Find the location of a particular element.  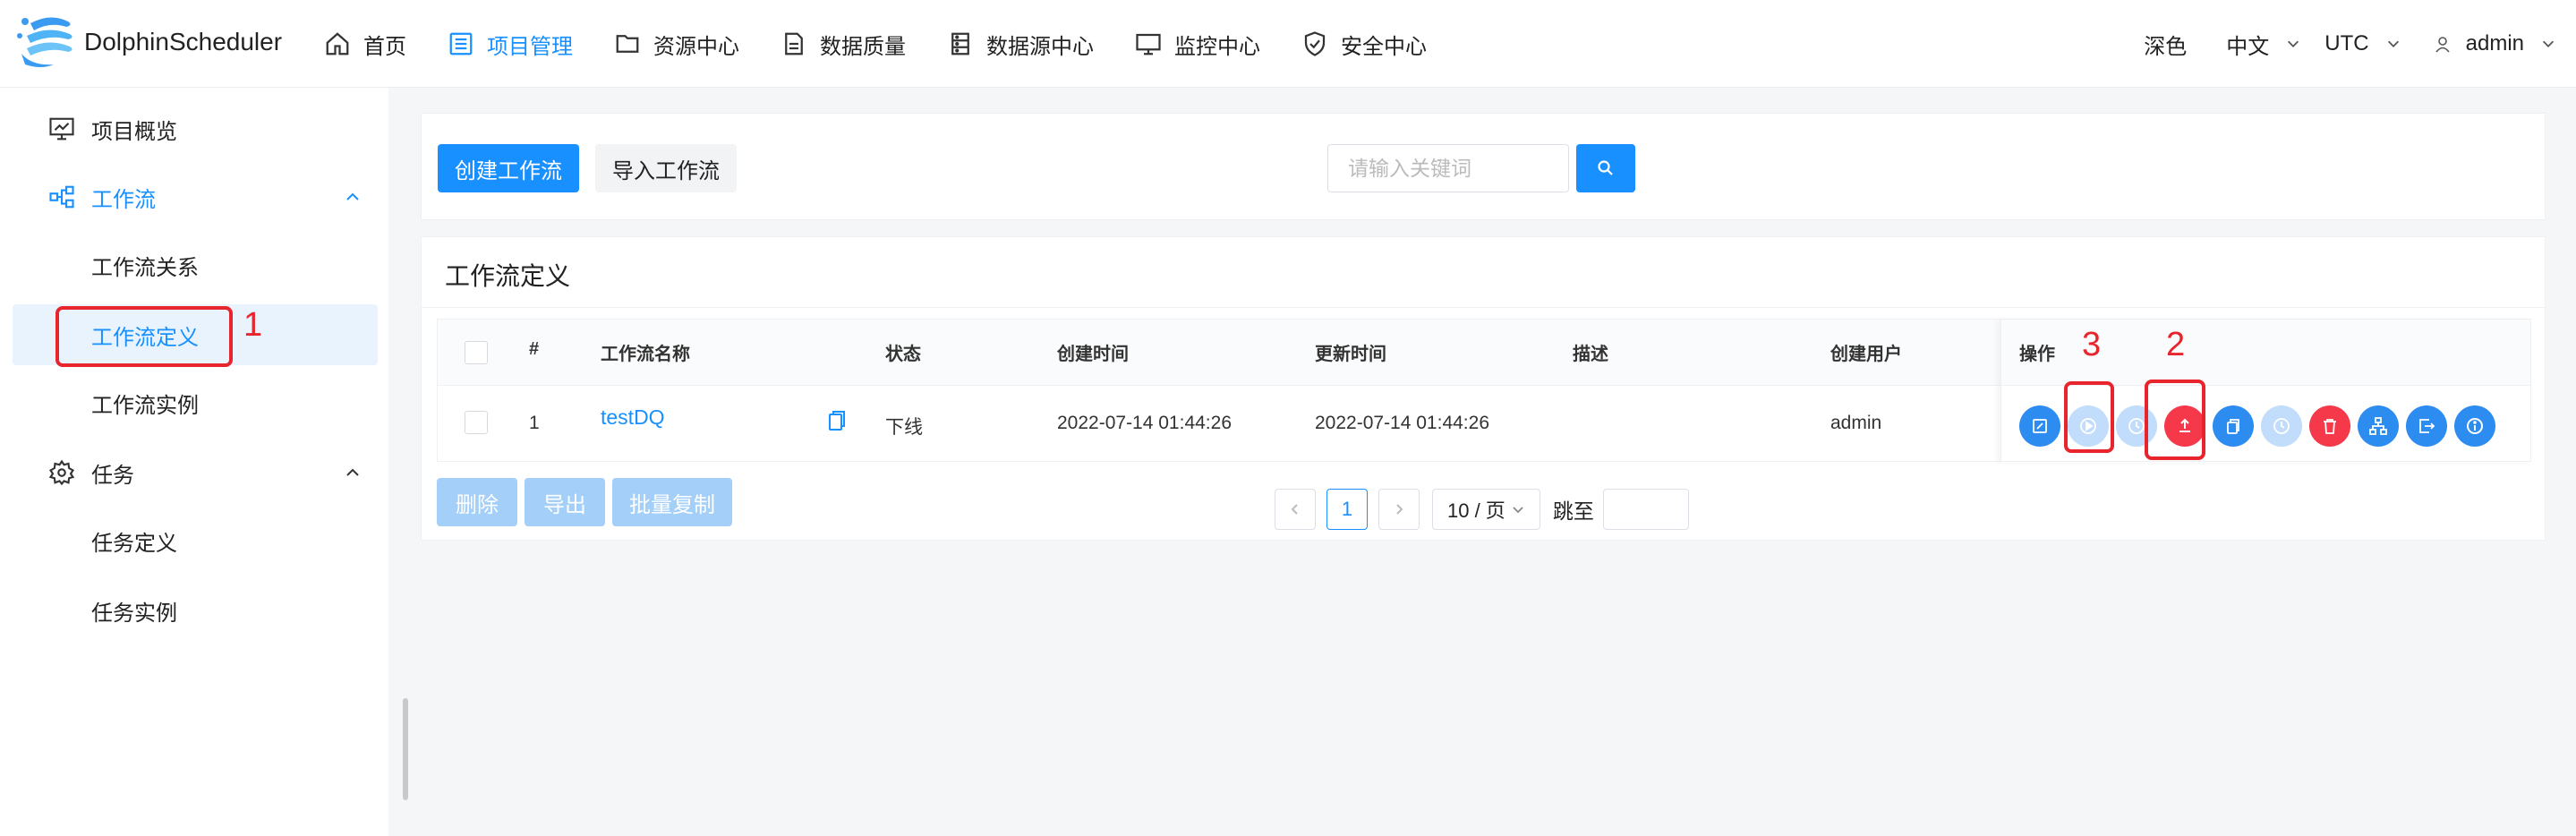

row-status: 下线 is located at coordinates (904, 427).